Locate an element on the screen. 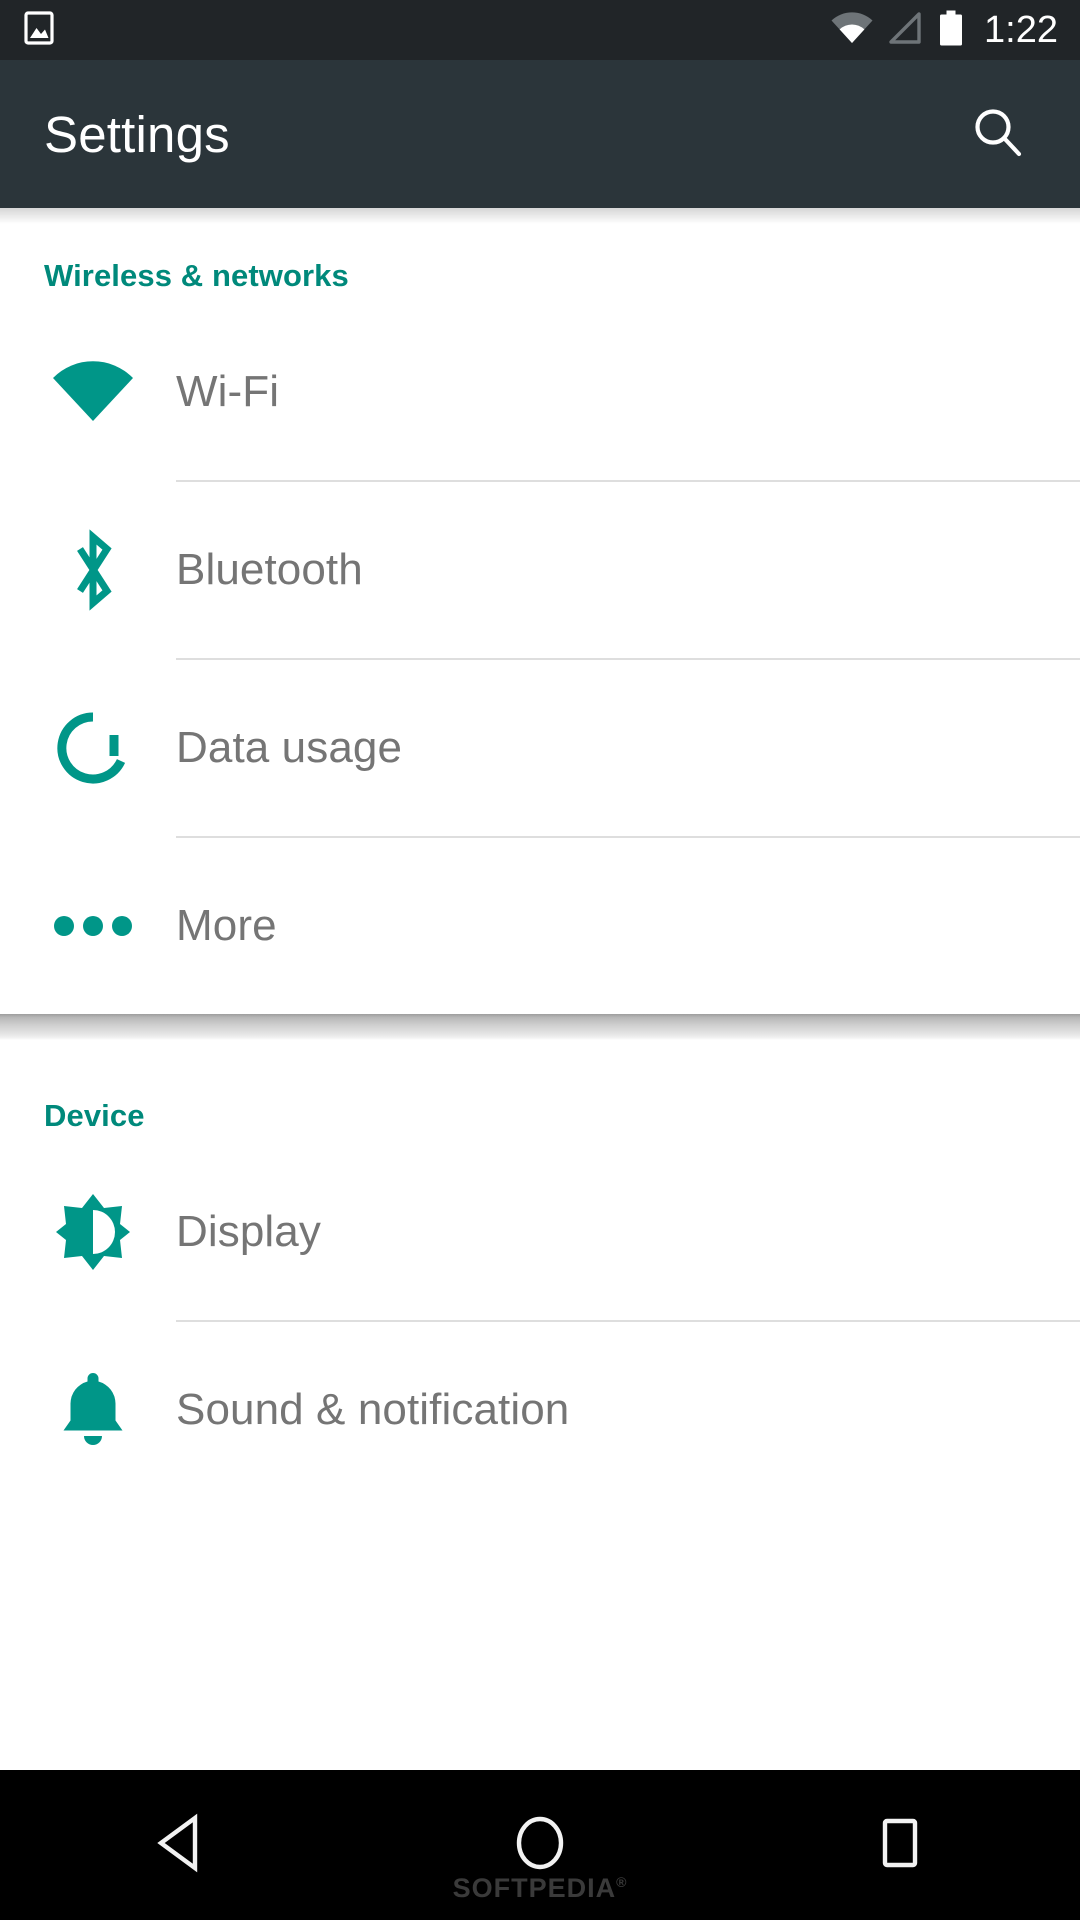  app-bar-actions is located at coordinates (998, 134).